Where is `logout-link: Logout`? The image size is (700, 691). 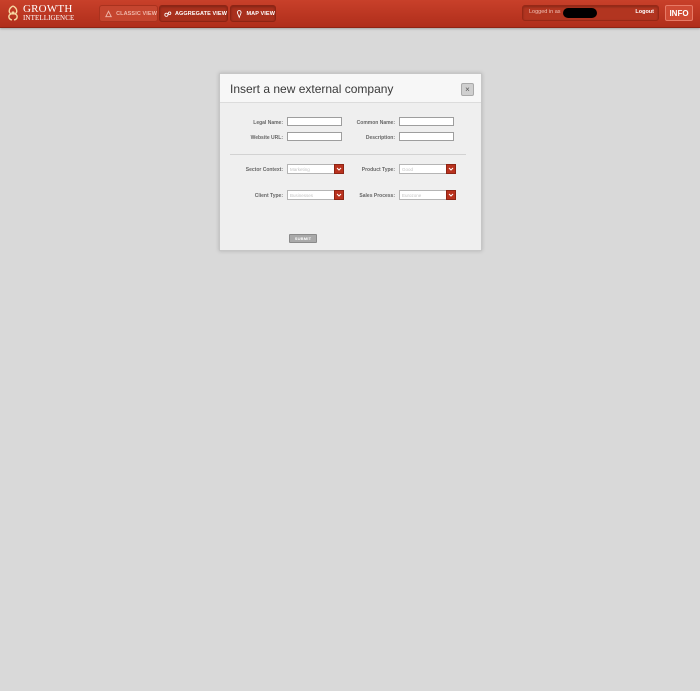
logout-link: Logout is located at coordinates (644, 12).